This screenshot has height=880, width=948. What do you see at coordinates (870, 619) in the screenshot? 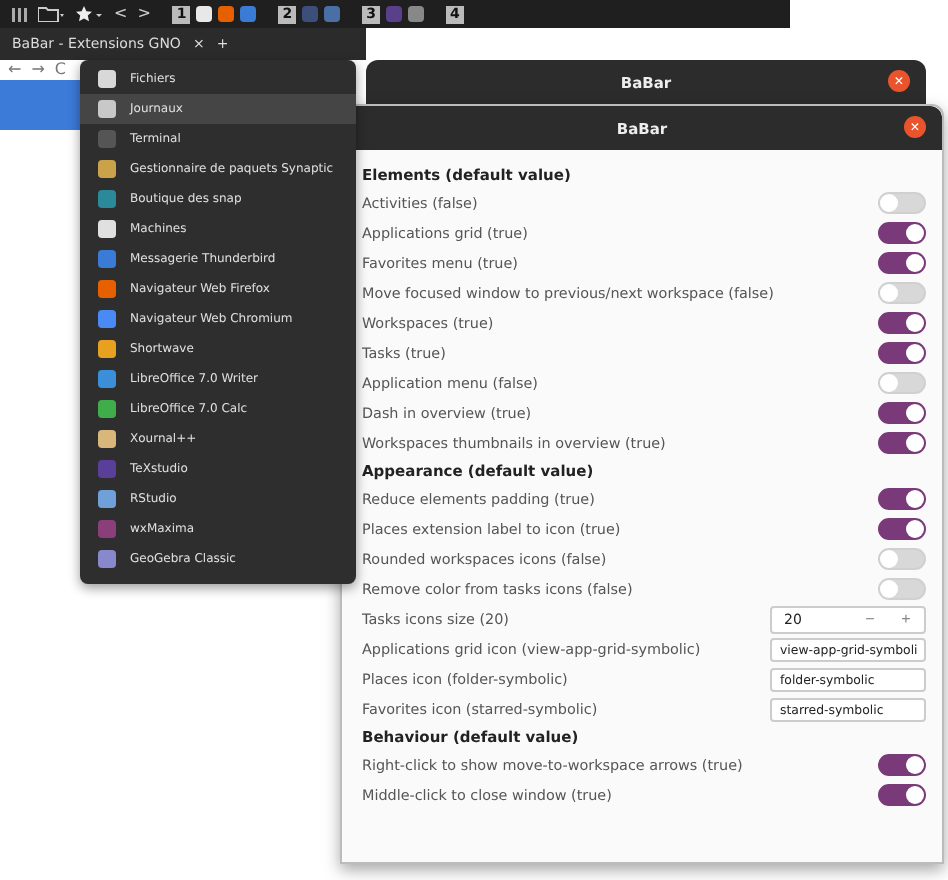
I see `decrement-button: −` at bounding box center [870, 619].